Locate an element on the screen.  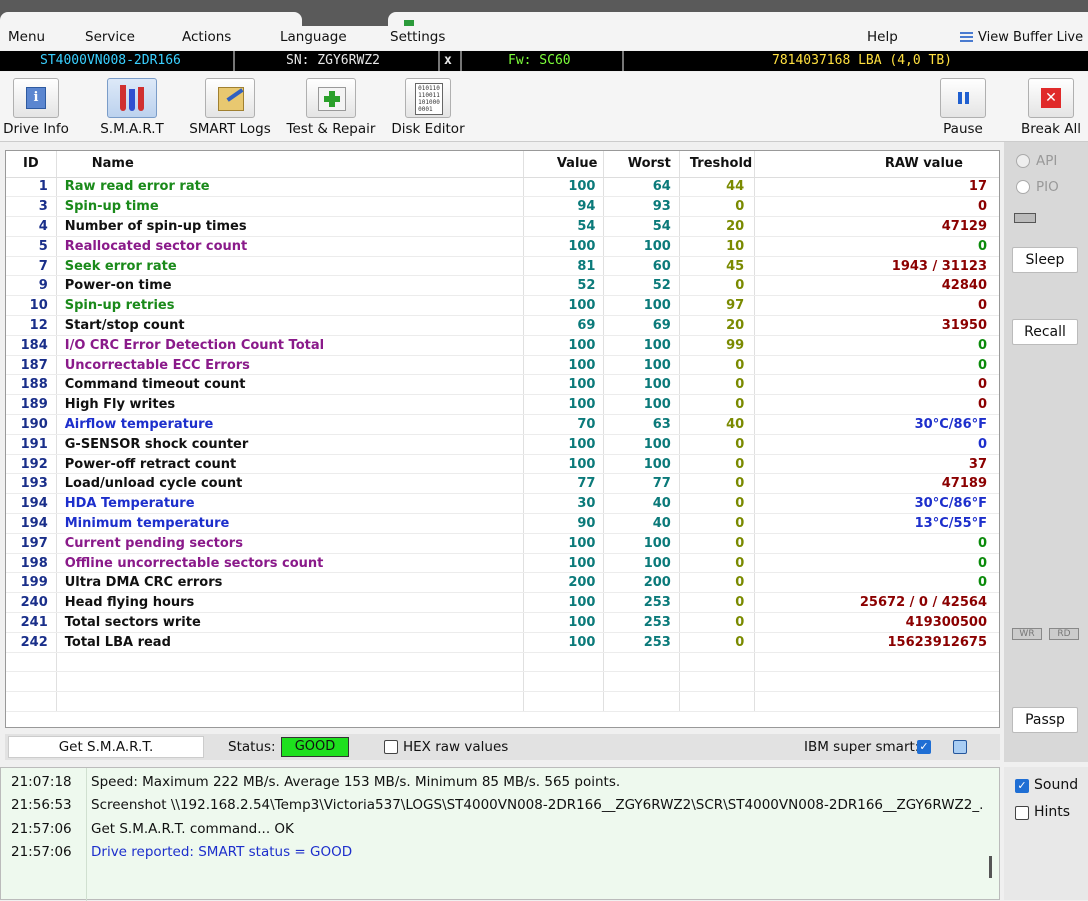
attr-value: 200 is located at coordinates (563, 583).